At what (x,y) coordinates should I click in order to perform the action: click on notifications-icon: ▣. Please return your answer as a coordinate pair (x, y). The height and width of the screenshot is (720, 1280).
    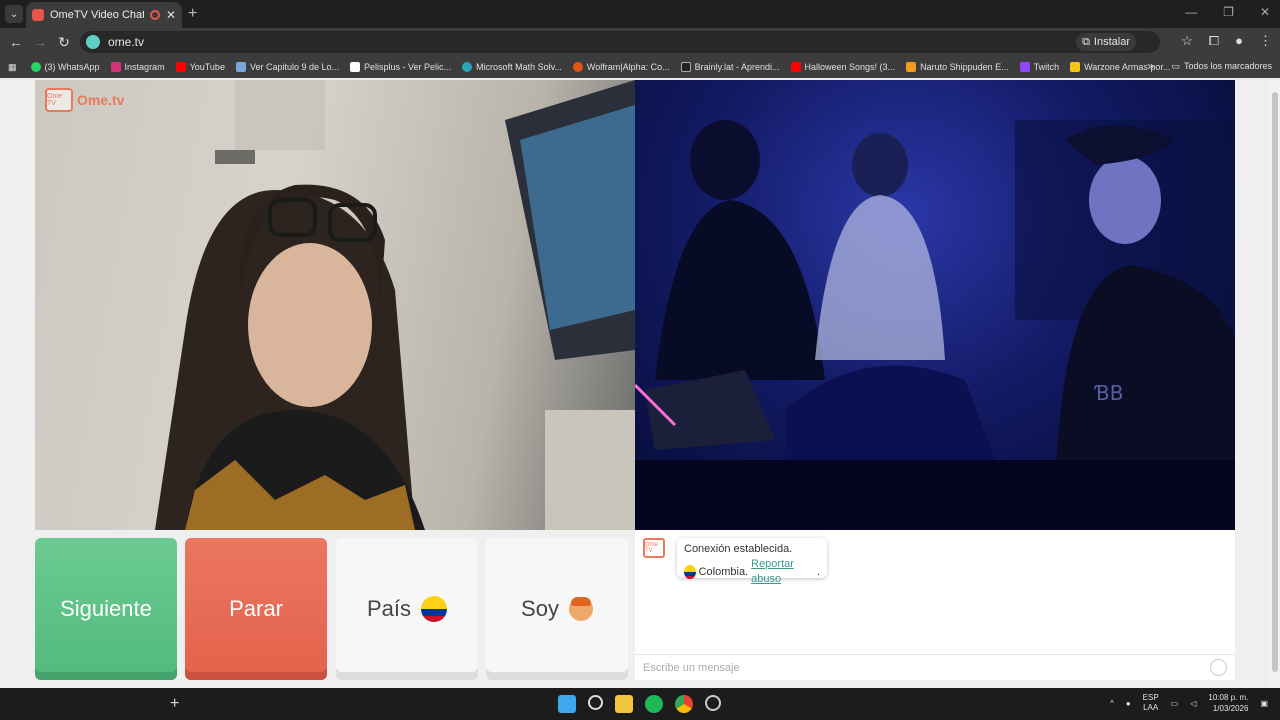
    Looking at the image, I should click on (1264, 703).